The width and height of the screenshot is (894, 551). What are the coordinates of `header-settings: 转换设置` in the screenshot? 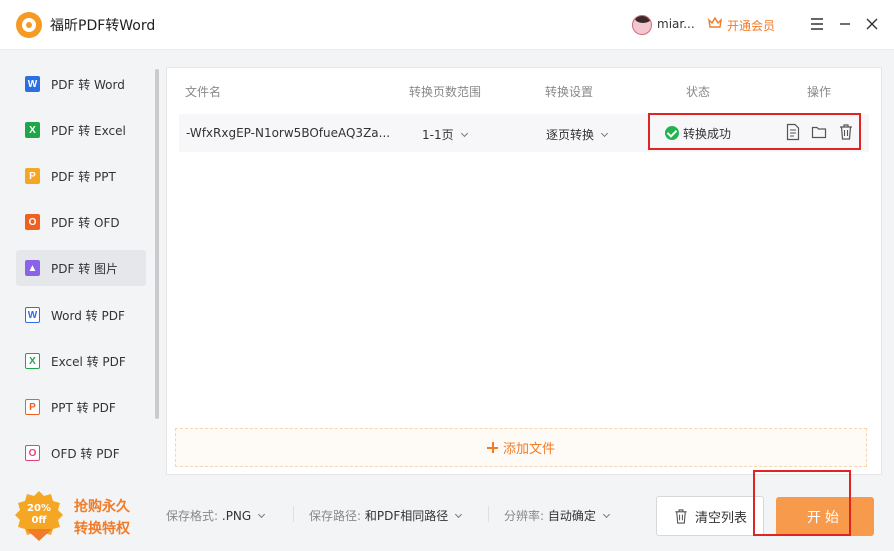 It's located at (569, 92).